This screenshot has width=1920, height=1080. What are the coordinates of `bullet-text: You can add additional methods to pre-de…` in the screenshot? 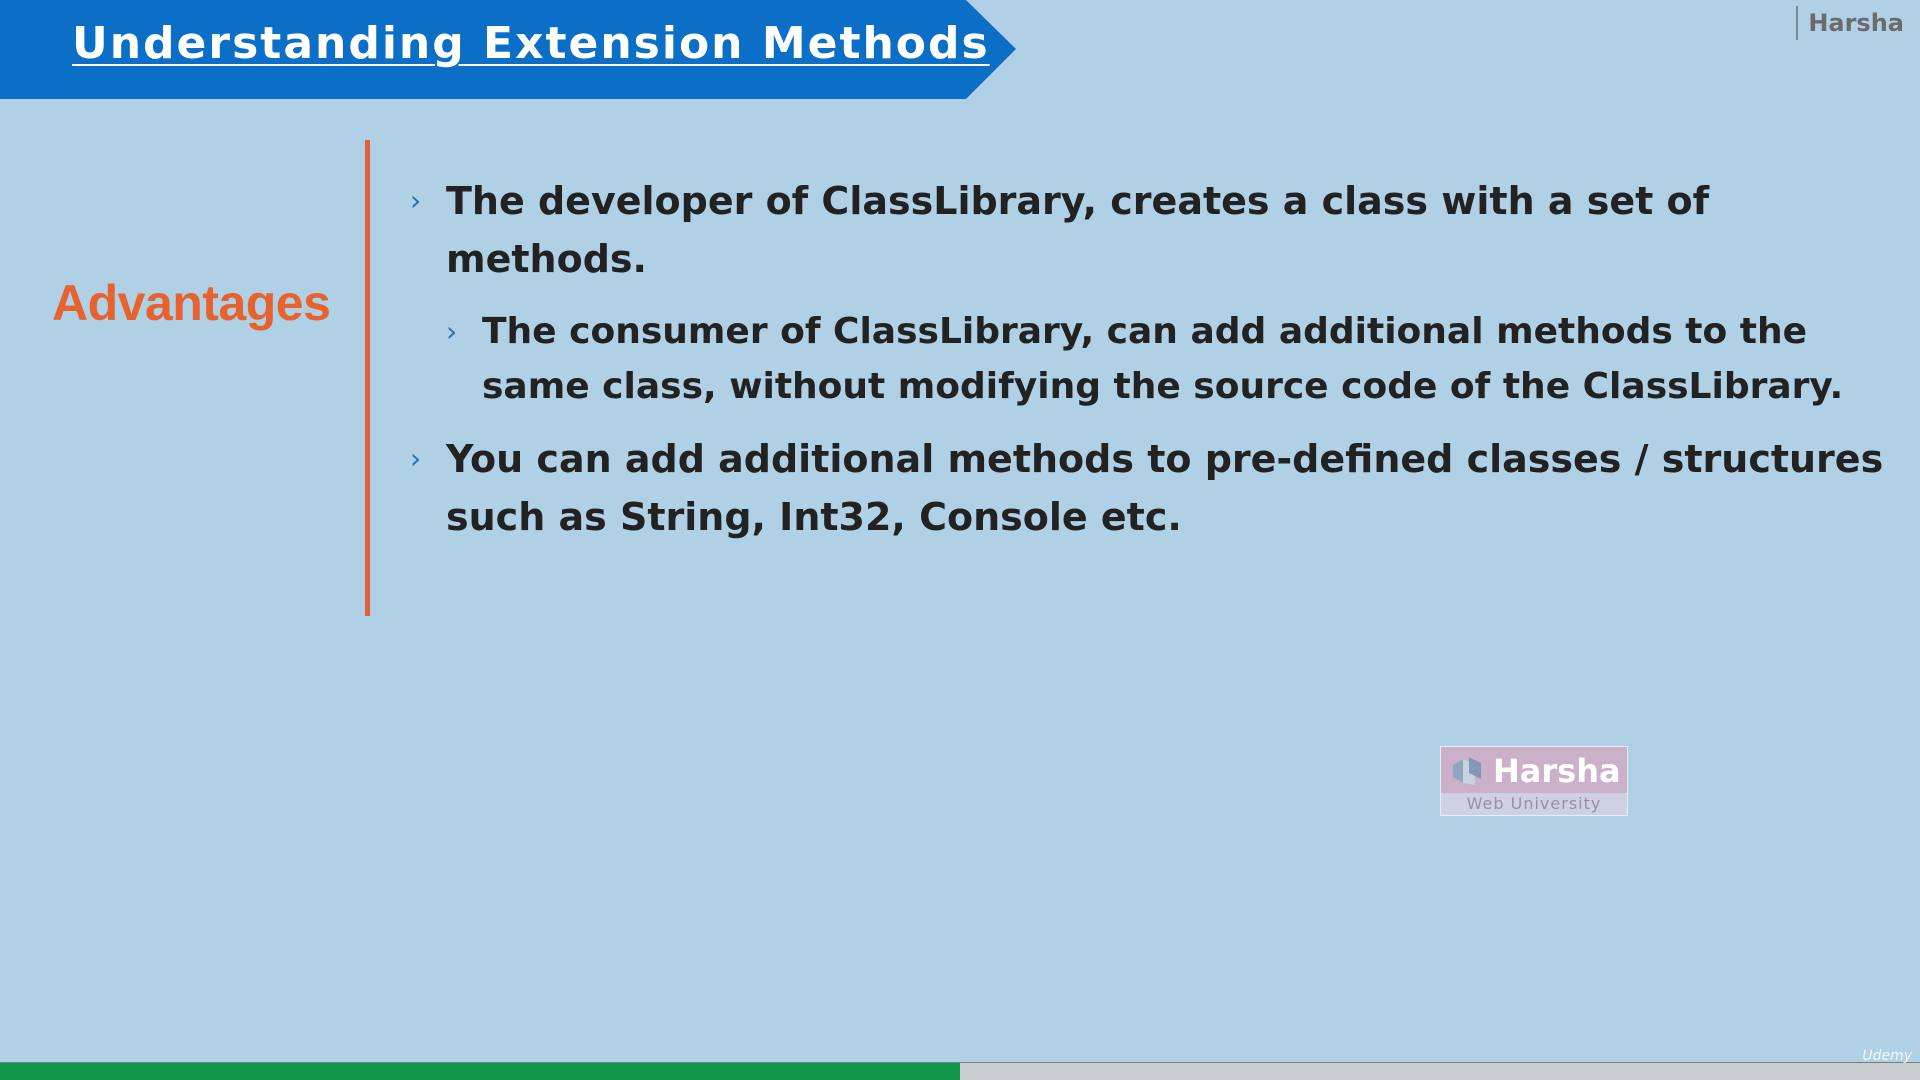 It's located at (1165, 488).